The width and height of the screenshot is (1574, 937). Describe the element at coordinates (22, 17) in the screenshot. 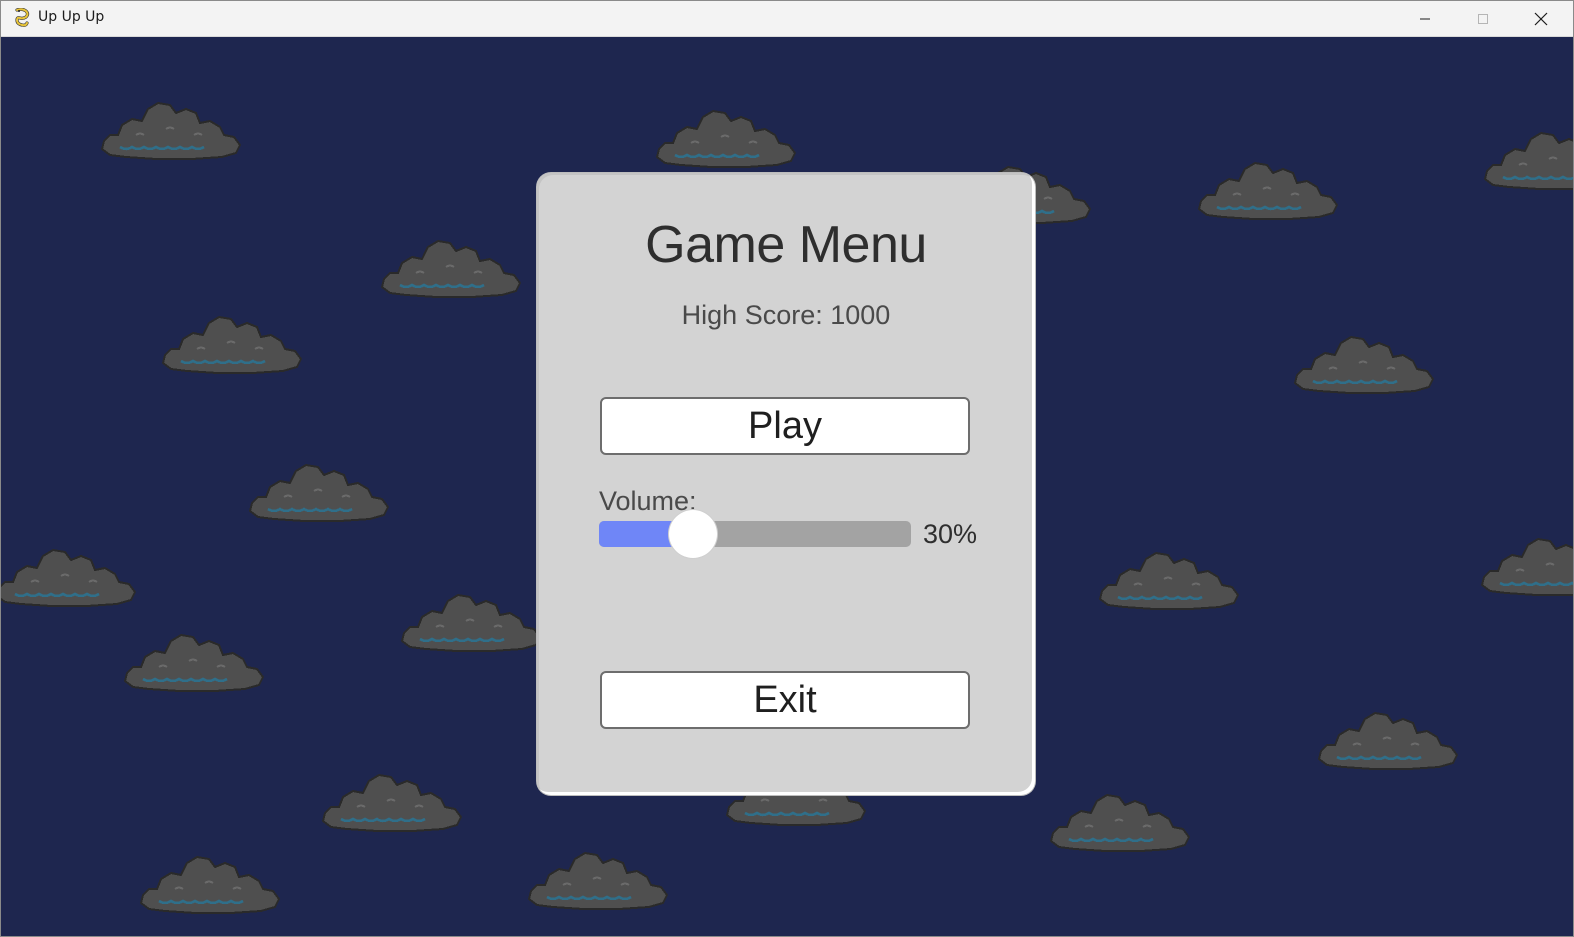

I see `python-snake-icon` at that location.